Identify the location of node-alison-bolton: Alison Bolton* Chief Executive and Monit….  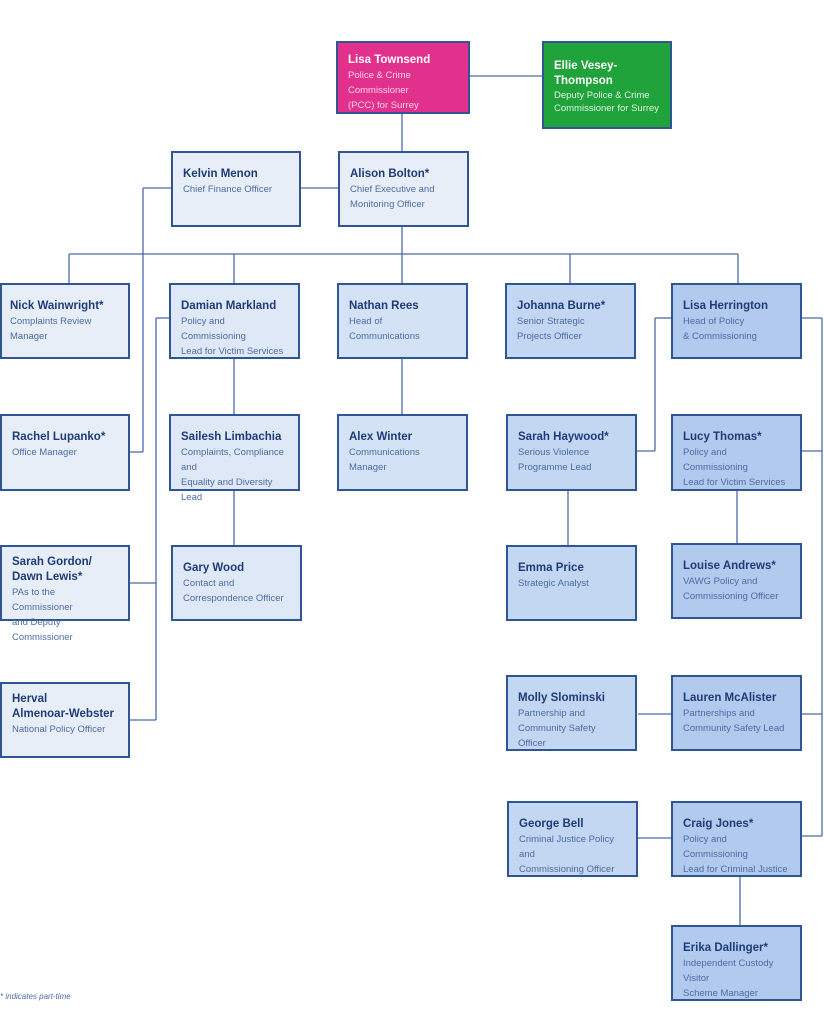
(403, 189).